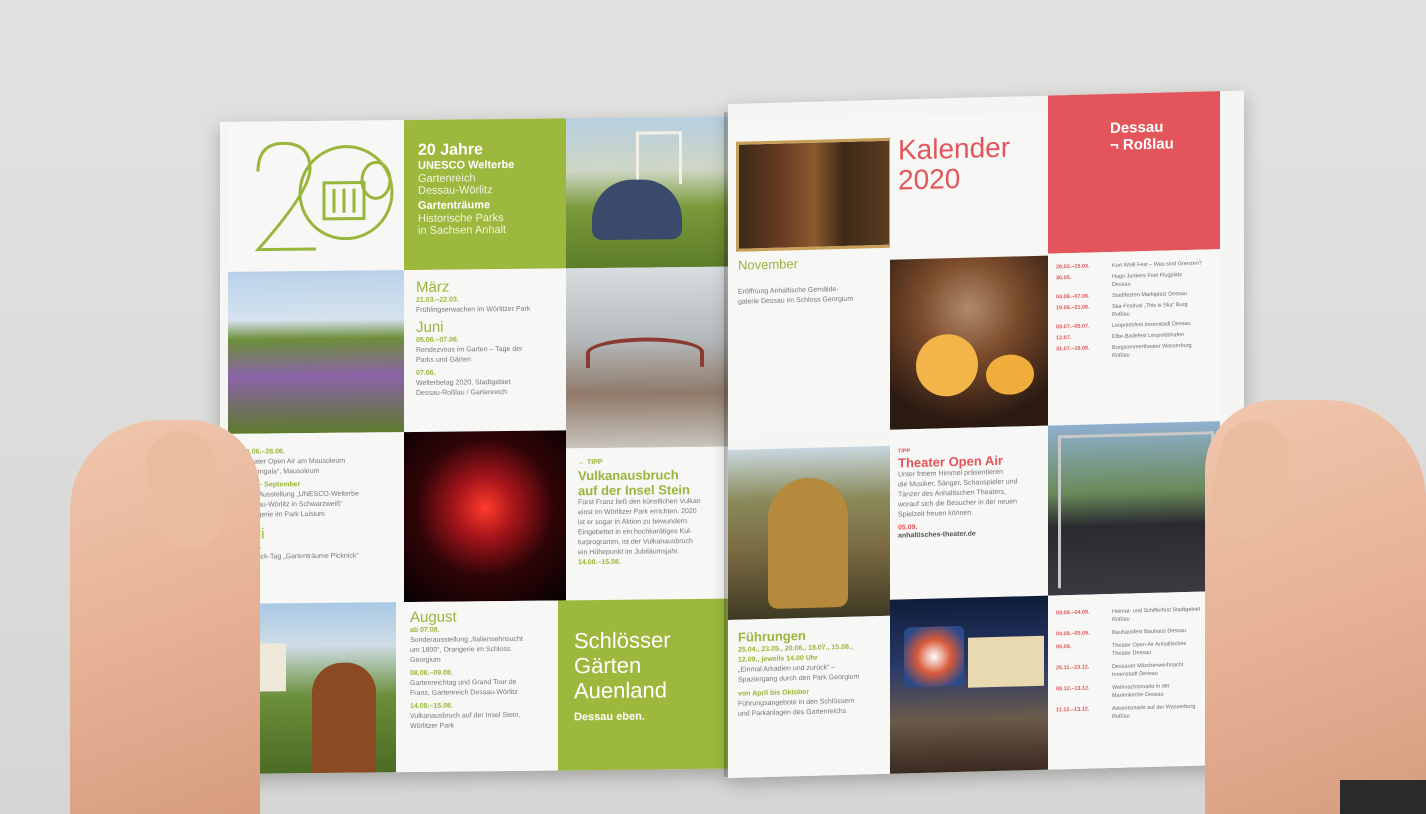 This screenshot has width=1426, height=814. I want to click on open-air-stage-photo, so click(1134, 508).